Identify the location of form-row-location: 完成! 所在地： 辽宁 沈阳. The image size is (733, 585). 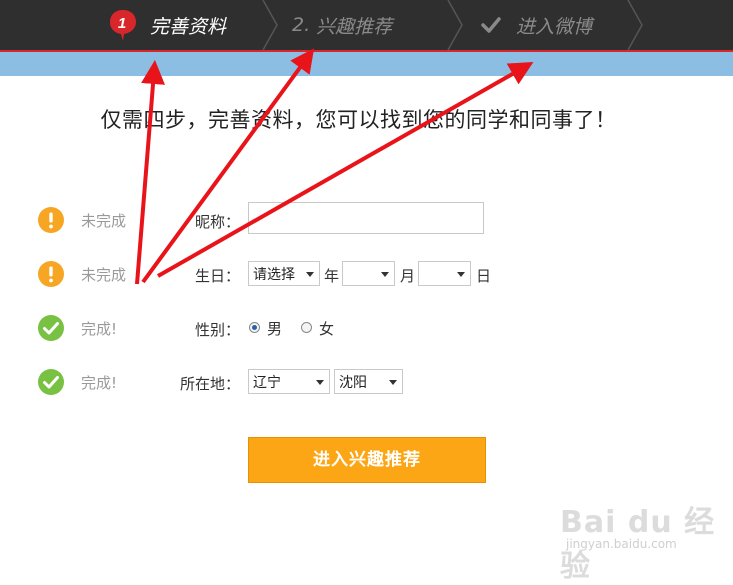
(366, 382).